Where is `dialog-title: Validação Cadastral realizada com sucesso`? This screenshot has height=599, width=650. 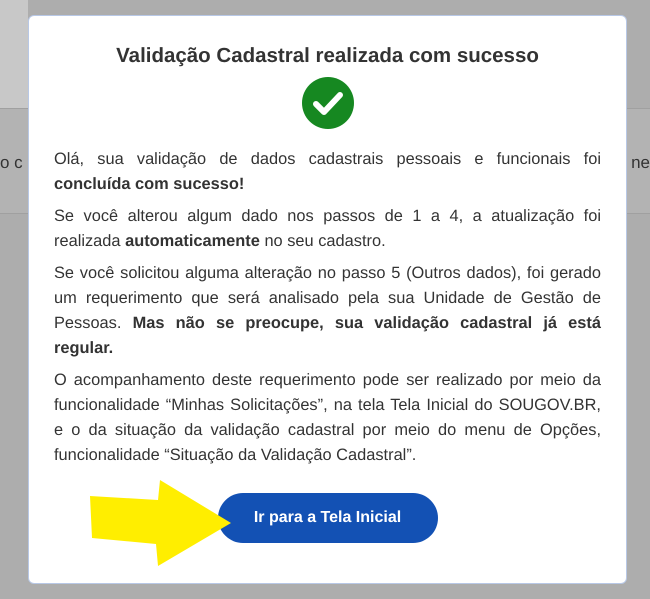
dialog-title: Validação Cadastral realizada com sucesso is located at coordinates (327, 56).